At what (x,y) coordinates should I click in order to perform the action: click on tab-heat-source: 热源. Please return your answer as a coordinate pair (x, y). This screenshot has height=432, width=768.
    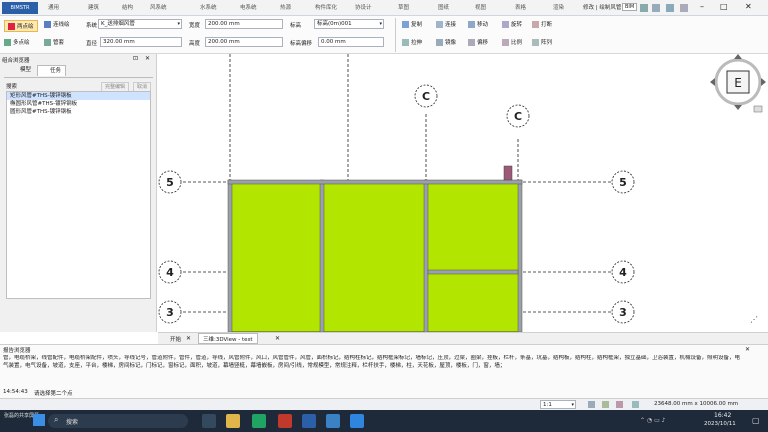
    Looking at the image, I should click on (285, 7).